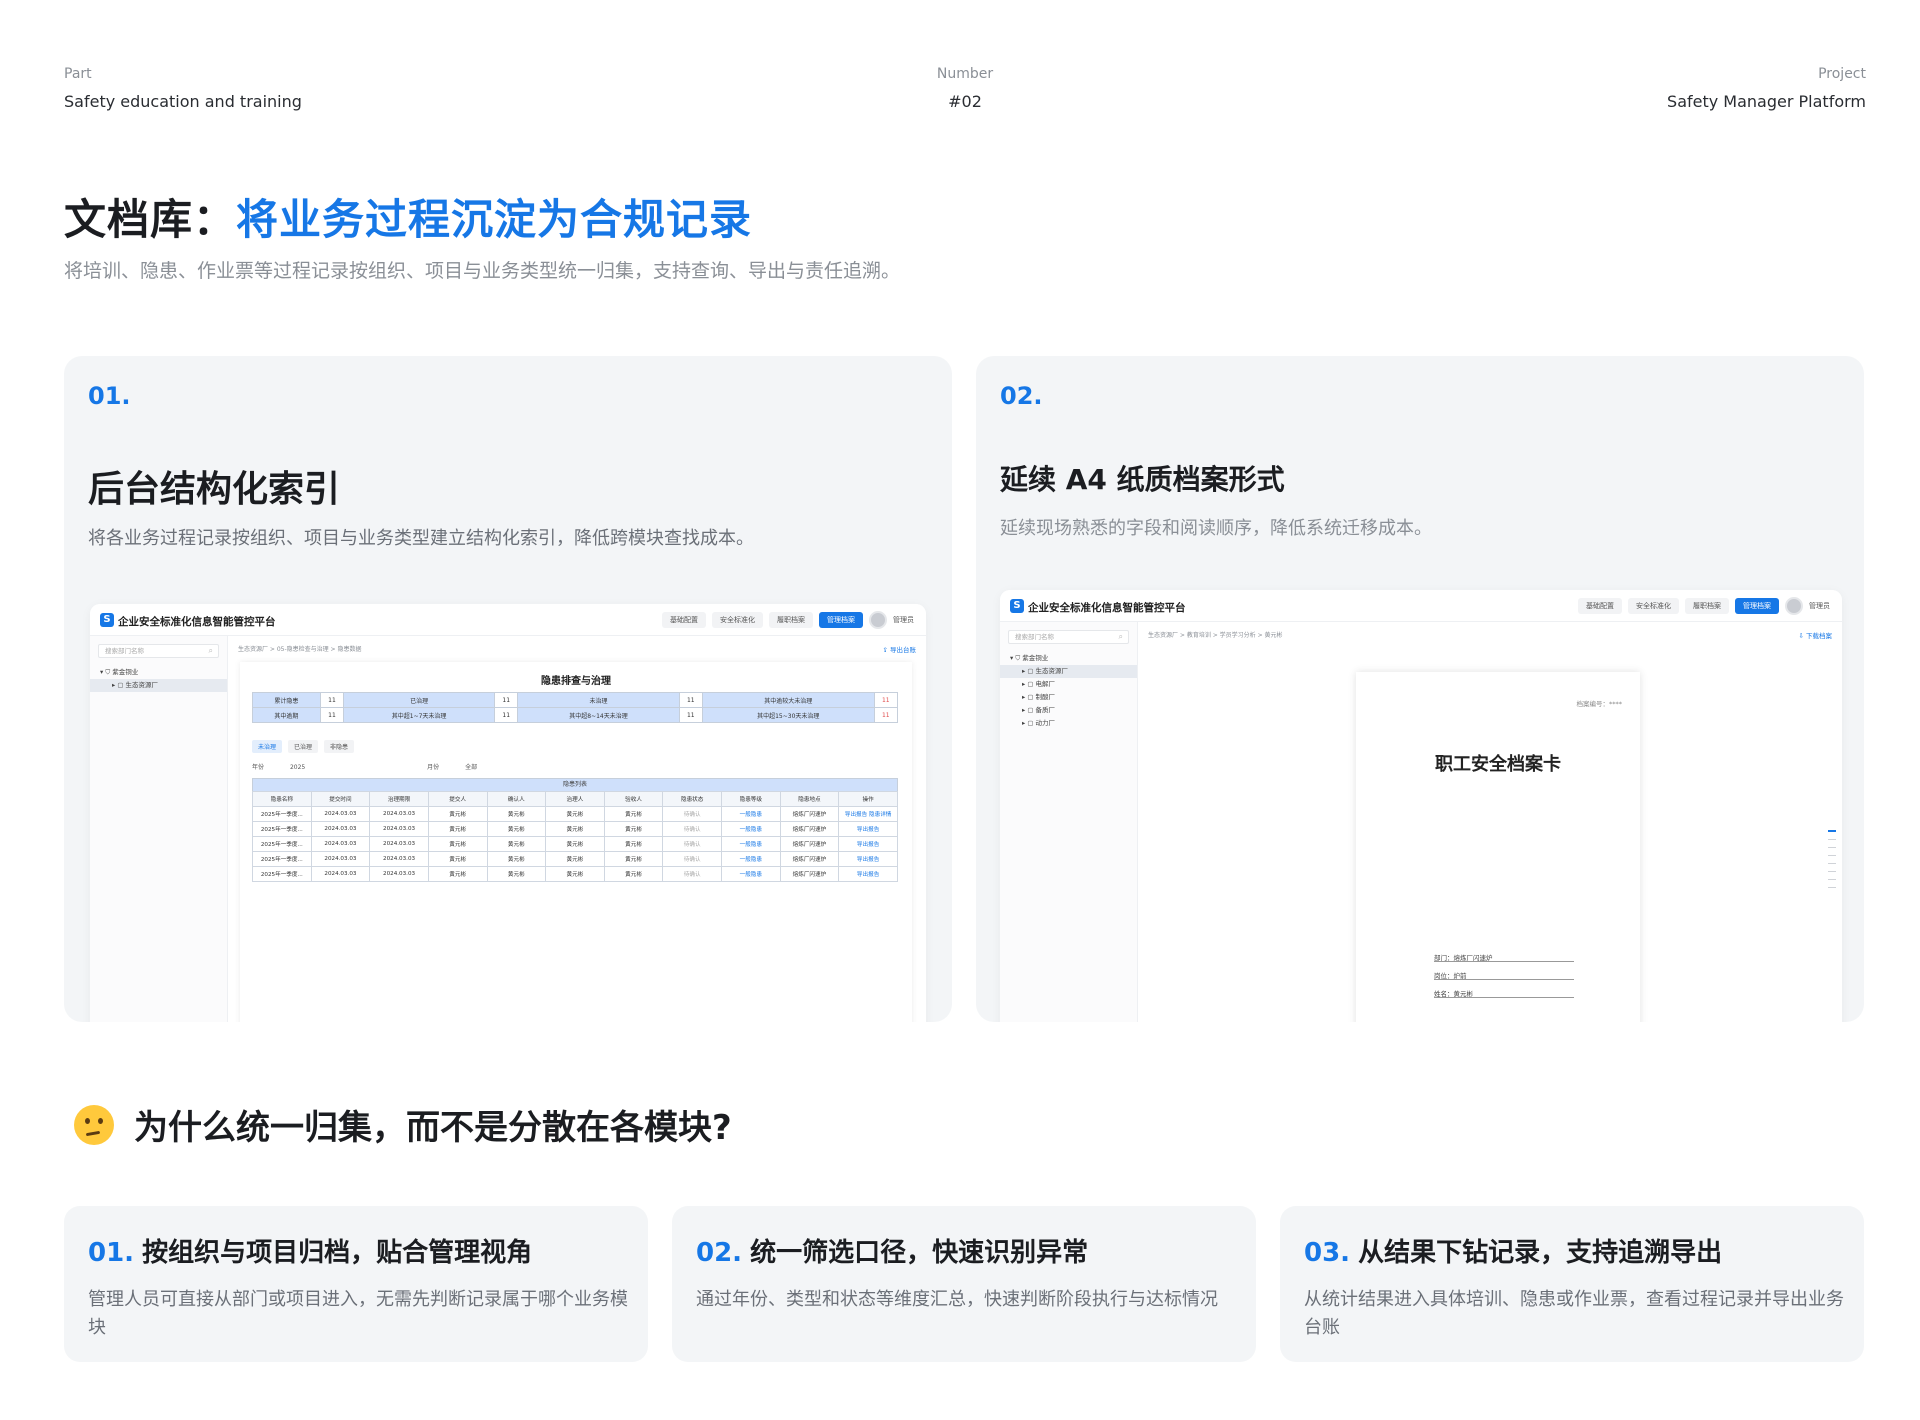 This screenshot has height=1420, width=1920. What do you see at coordinates (297, 767) in the screenshot?
I see `year-select: 2025` at bounding box center [297, 767].